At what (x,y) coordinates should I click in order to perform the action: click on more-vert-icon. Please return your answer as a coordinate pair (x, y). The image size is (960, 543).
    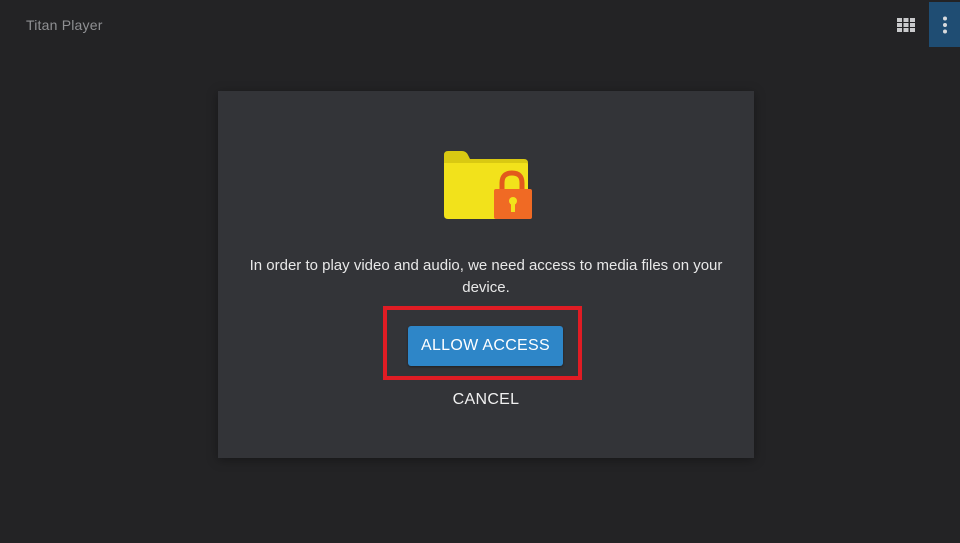
    Looking at the image, I should click on (944, 24).